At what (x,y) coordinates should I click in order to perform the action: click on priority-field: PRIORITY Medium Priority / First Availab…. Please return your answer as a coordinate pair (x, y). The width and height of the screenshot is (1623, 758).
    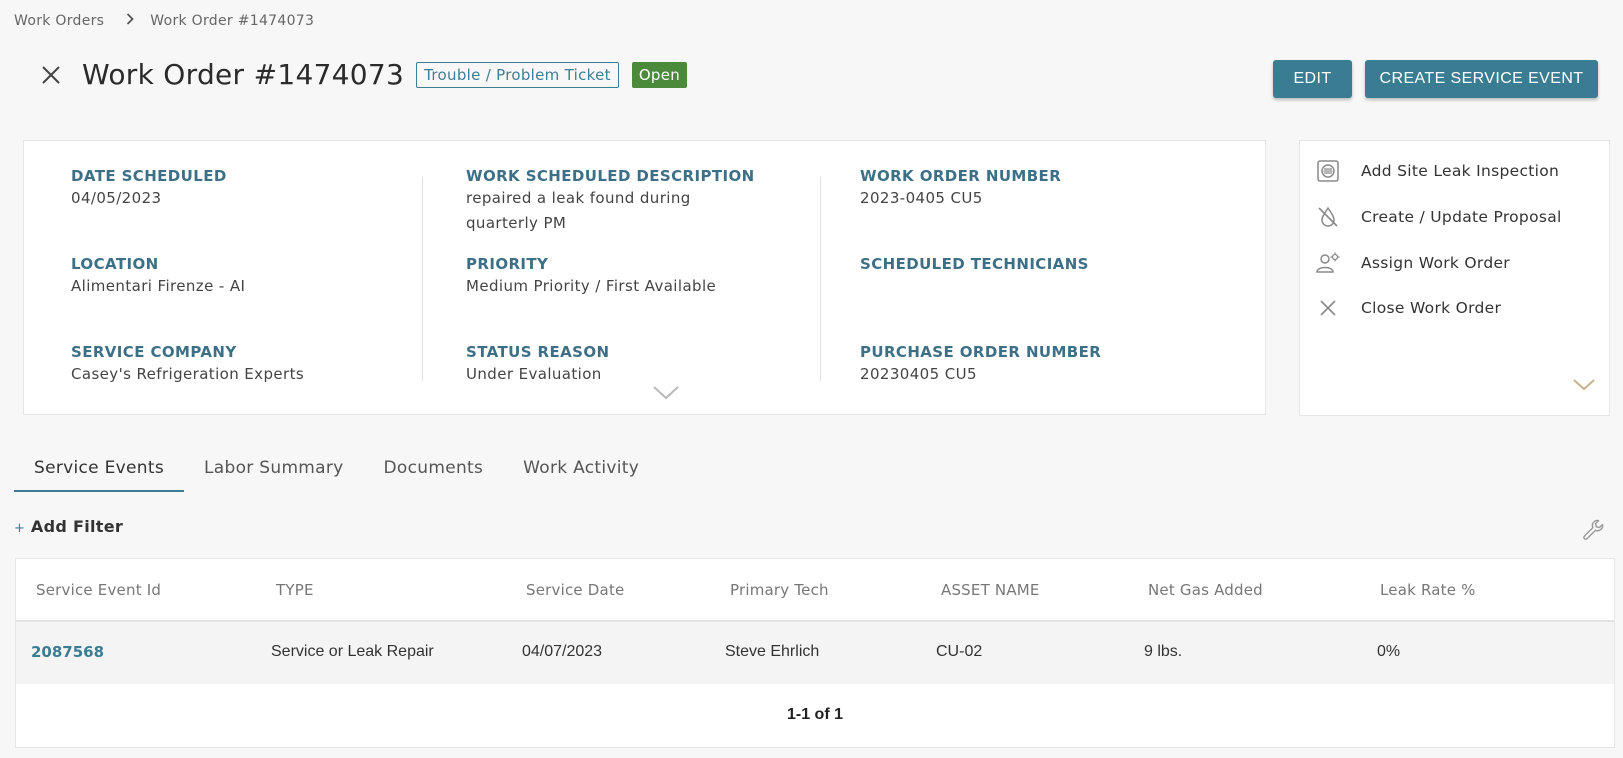
    Looking at the image, I should click on (591, 277).